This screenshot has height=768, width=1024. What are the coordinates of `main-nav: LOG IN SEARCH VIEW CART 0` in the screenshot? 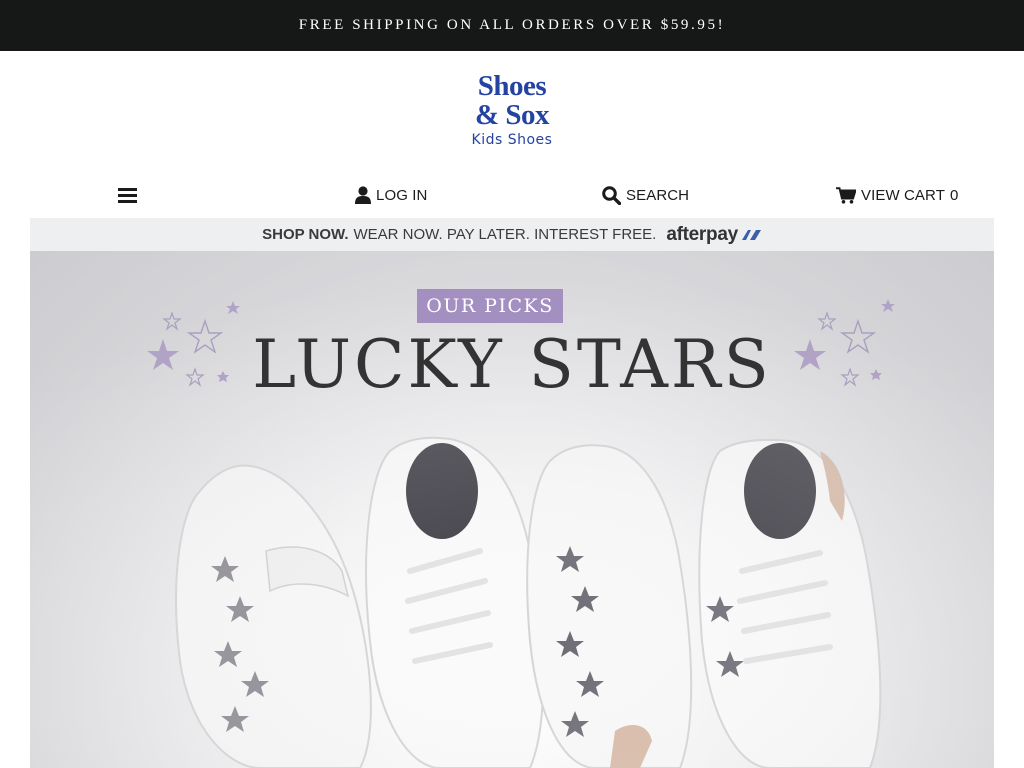 It's located at (512, 195).